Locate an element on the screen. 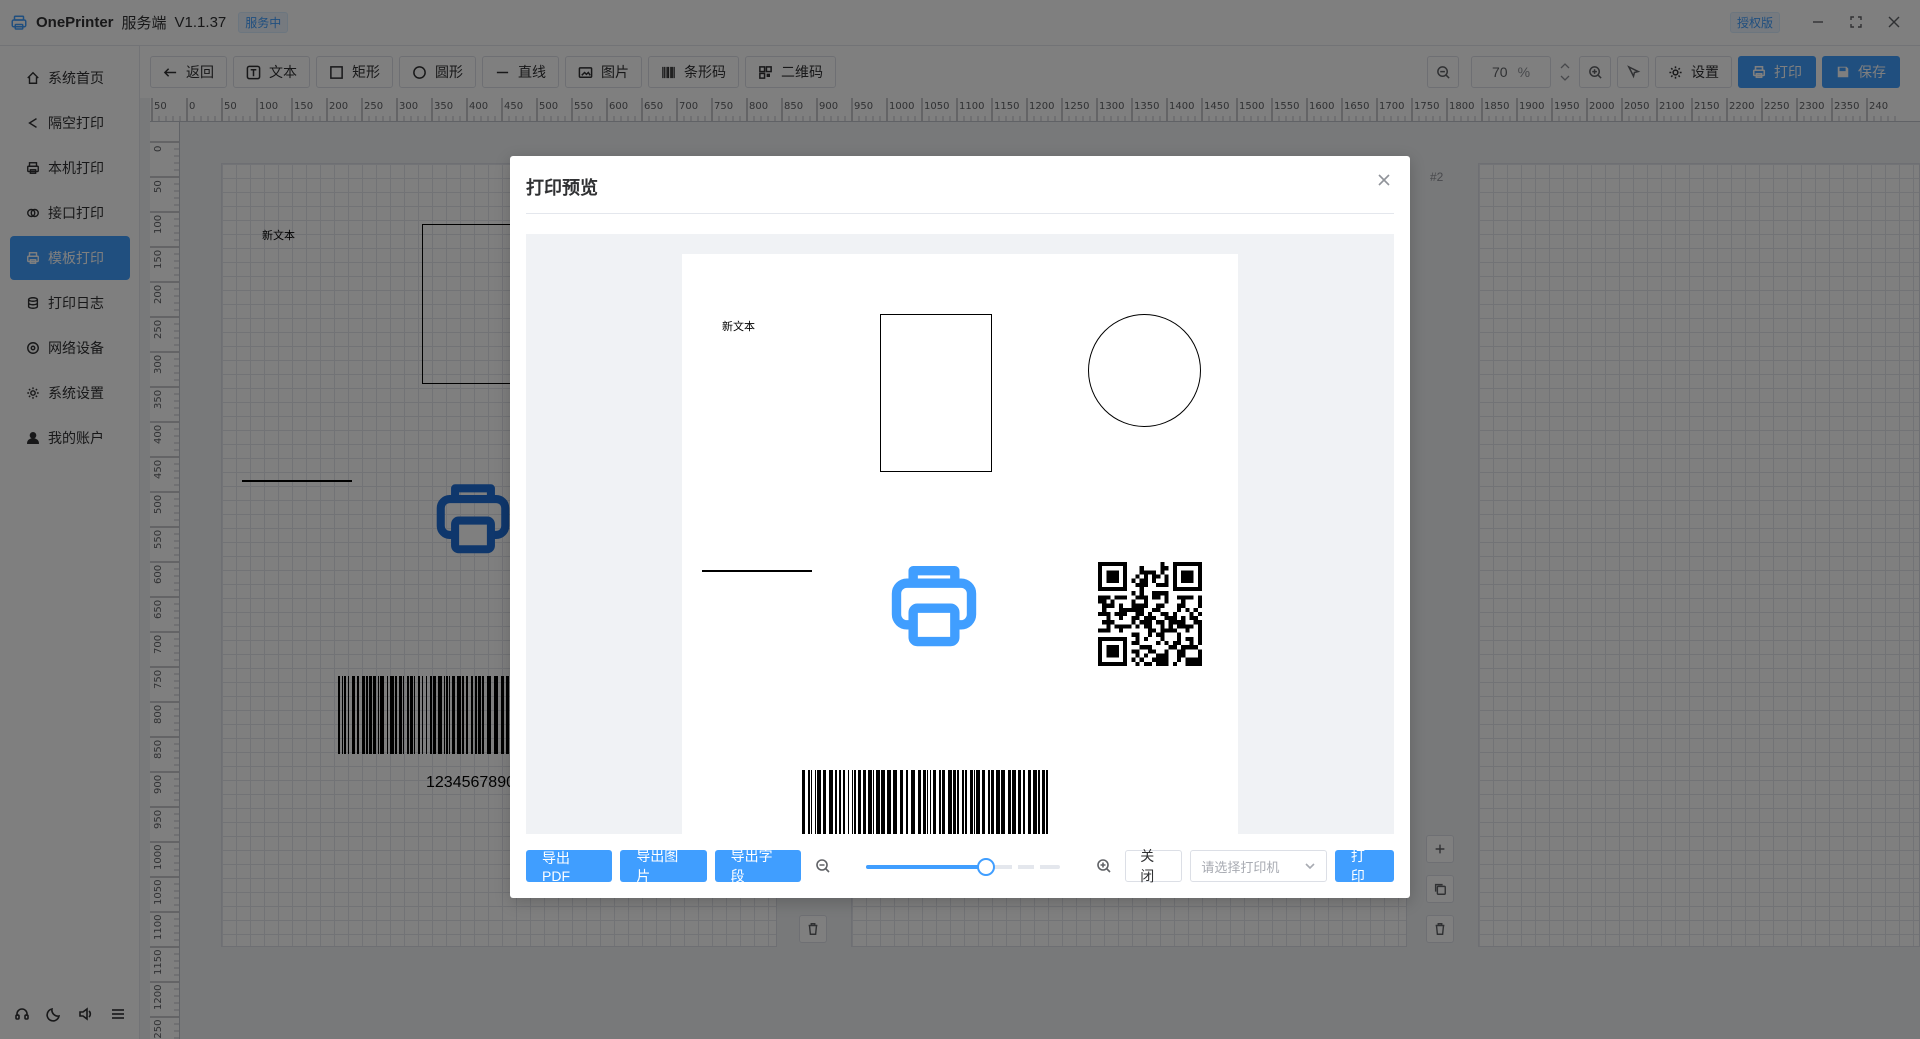  printer-select: 请选择打印机 is located at coordinates (1258, 866).